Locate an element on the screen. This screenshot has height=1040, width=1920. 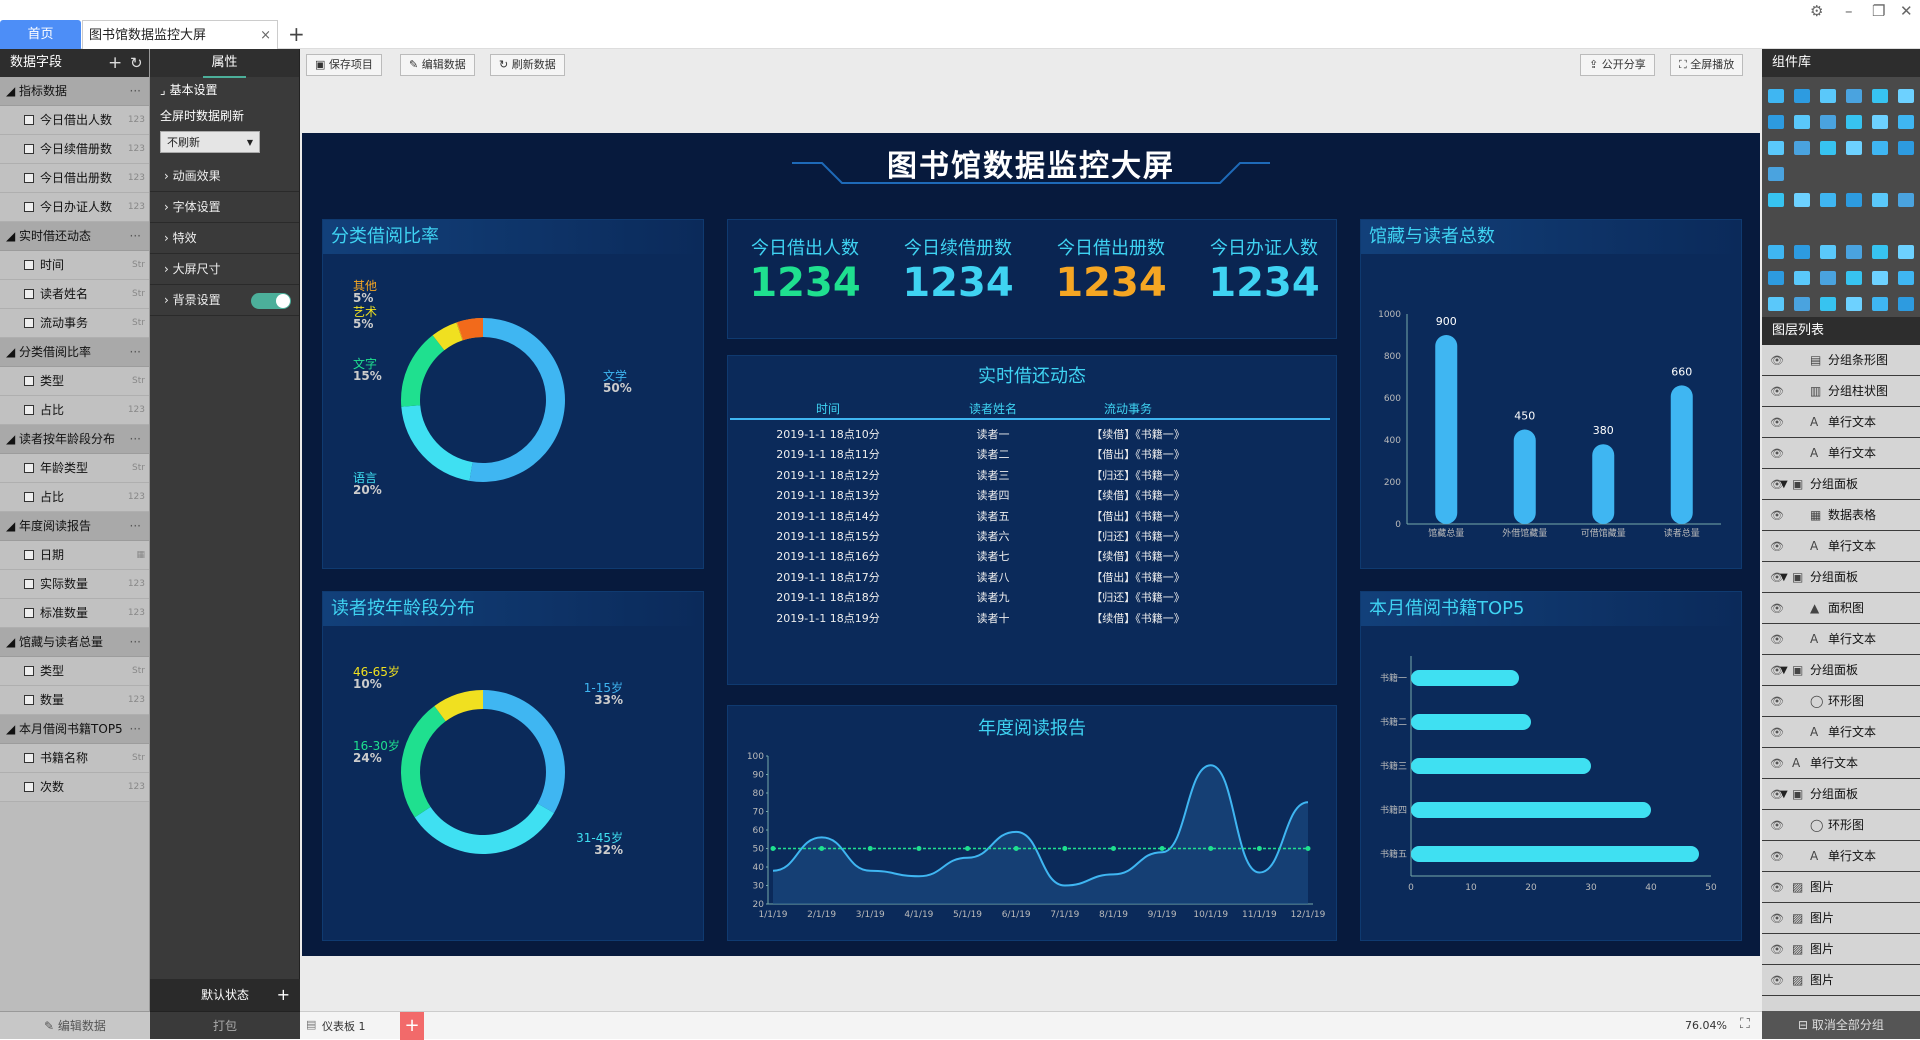
property-section: › 动画效果 is located at coordinates (224, 176).